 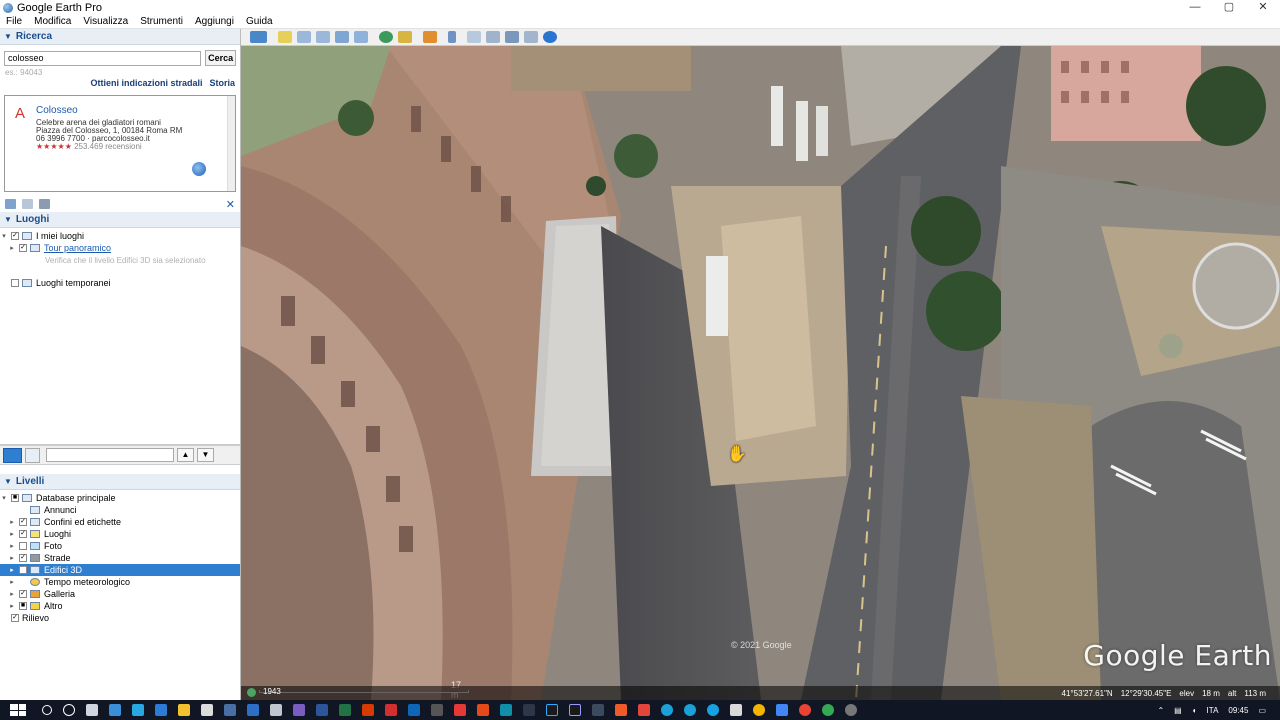 I want to click on search-panel-header: ▼ Ricerca, so click(x=120, y=37).